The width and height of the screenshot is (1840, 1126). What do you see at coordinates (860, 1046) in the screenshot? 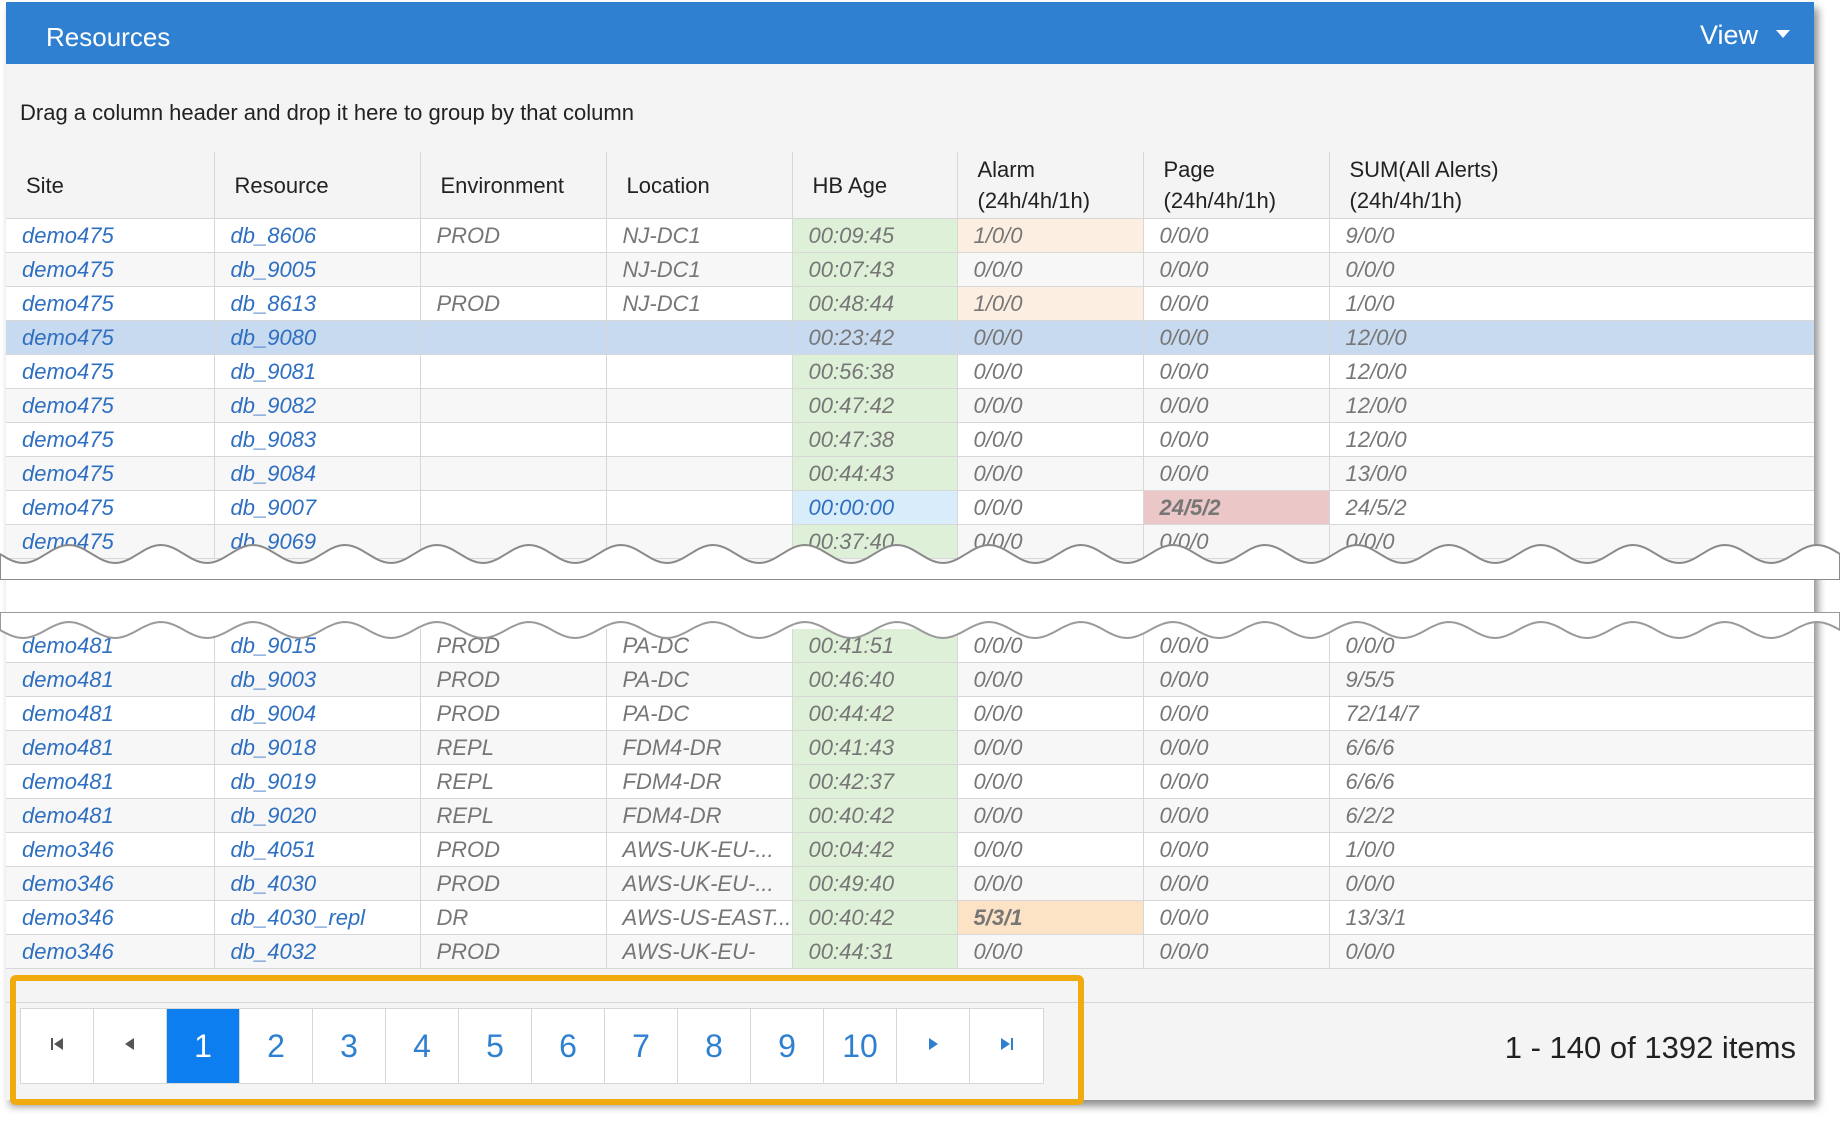
I see `page-button-10: 10` at bounding box center [860, 1046].